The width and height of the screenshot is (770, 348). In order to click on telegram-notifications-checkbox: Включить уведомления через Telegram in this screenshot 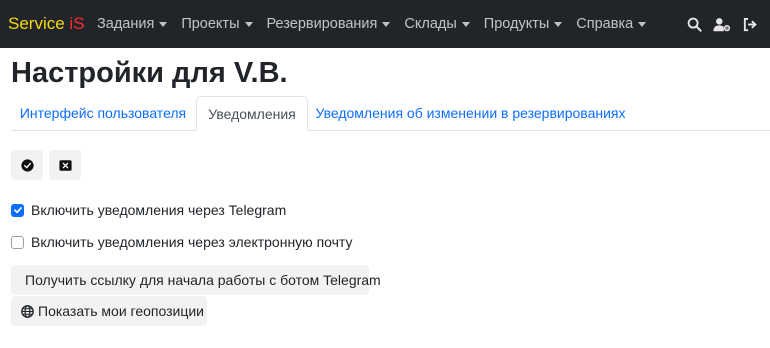, I will do `click(148, 210)`.